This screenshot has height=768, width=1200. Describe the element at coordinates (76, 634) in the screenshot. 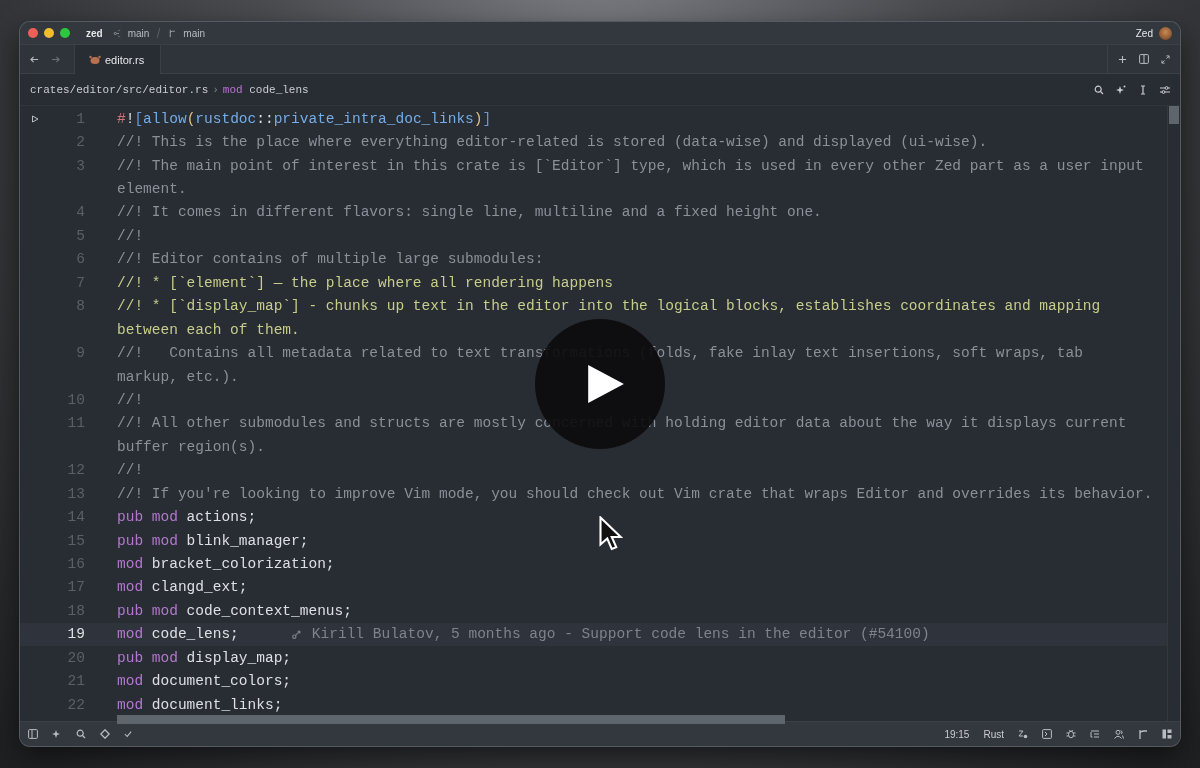

I see `line-number: 19` at that location.